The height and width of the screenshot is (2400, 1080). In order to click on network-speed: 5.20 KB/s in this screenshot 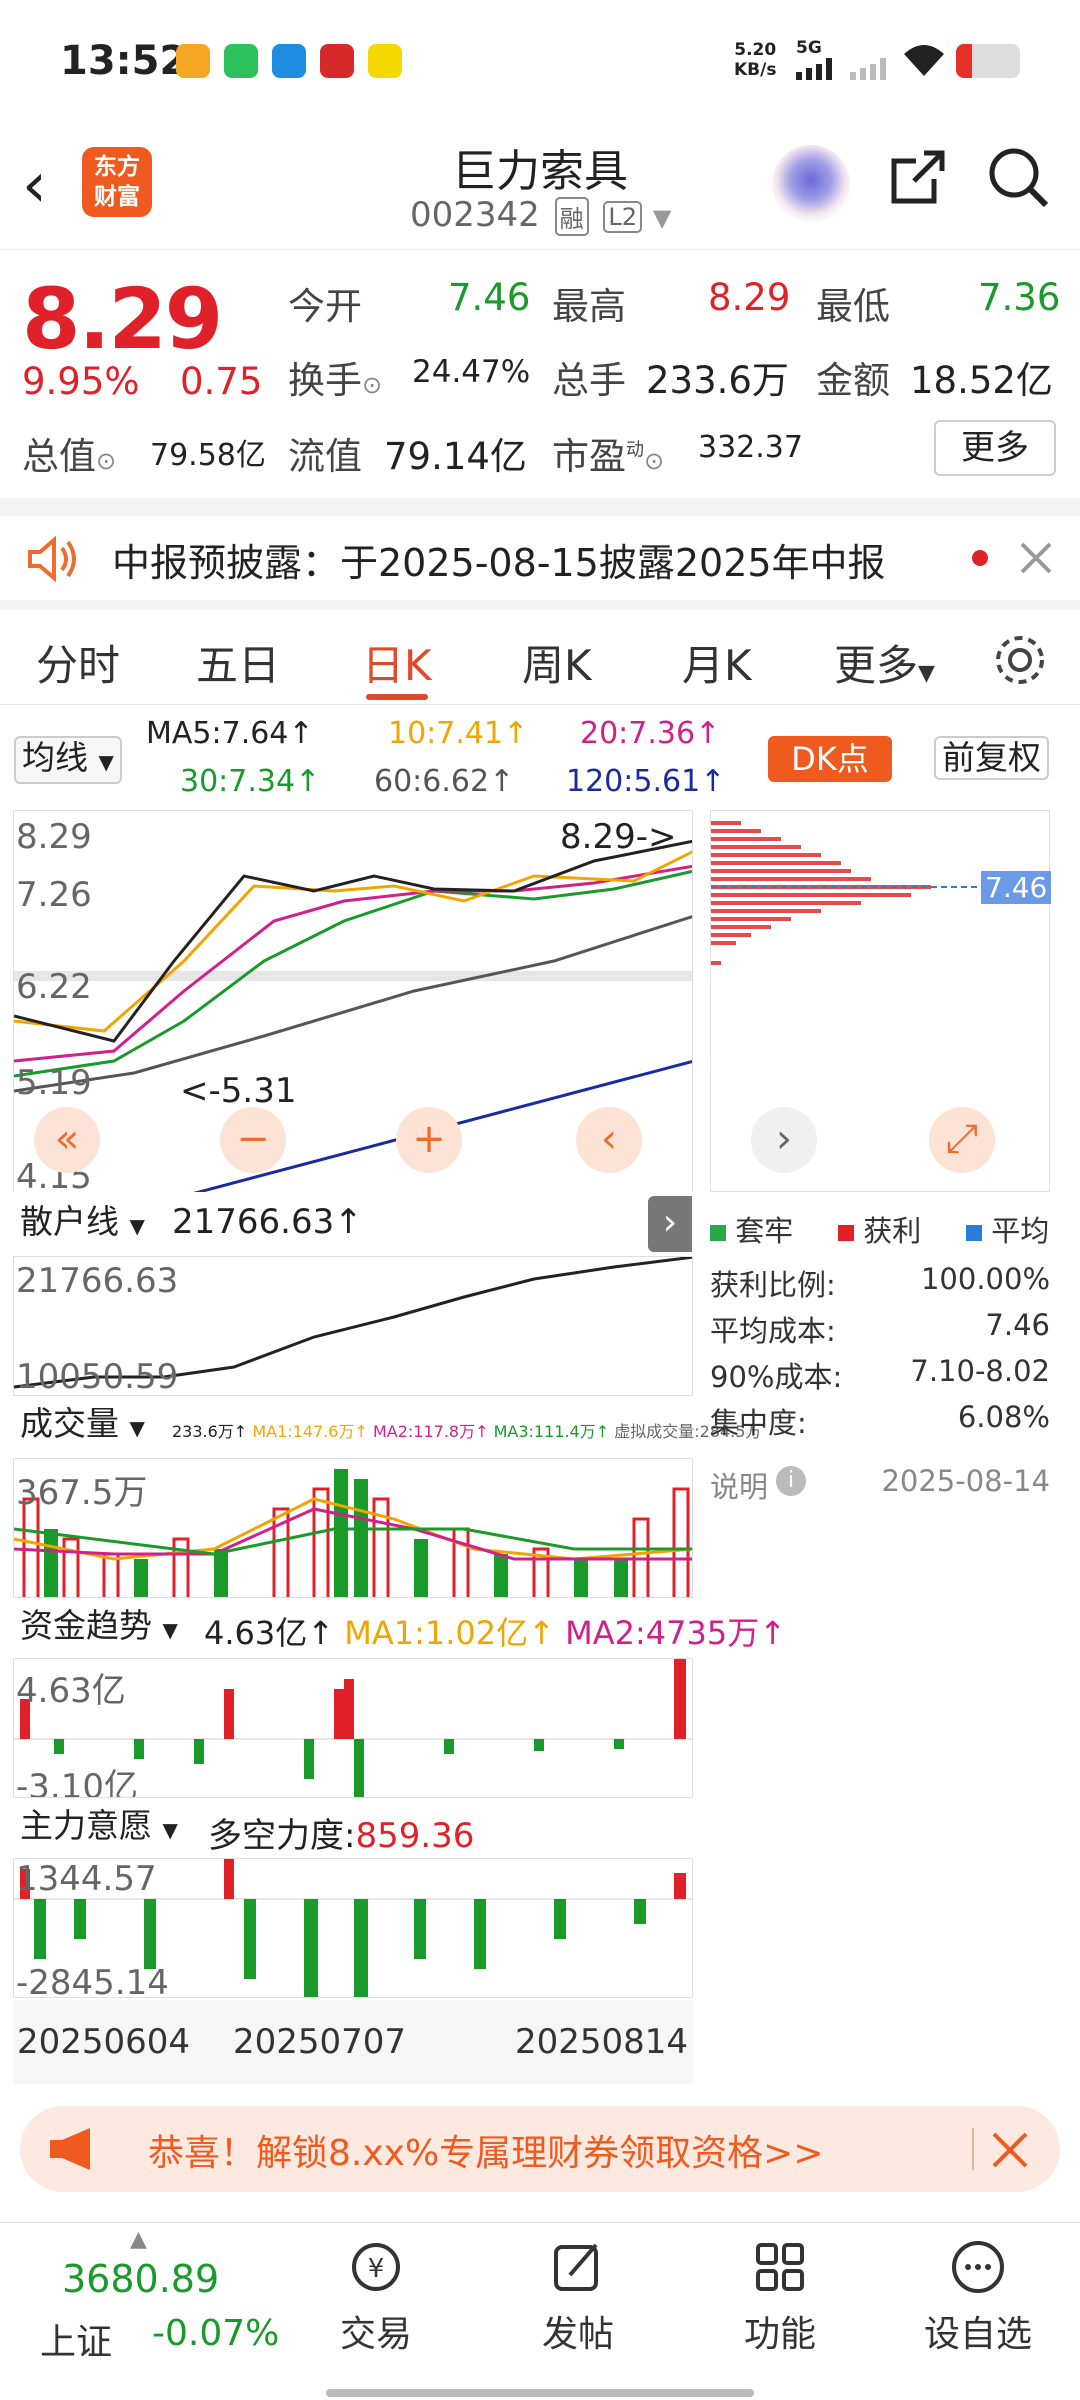, I will do `click(755, 60)`.